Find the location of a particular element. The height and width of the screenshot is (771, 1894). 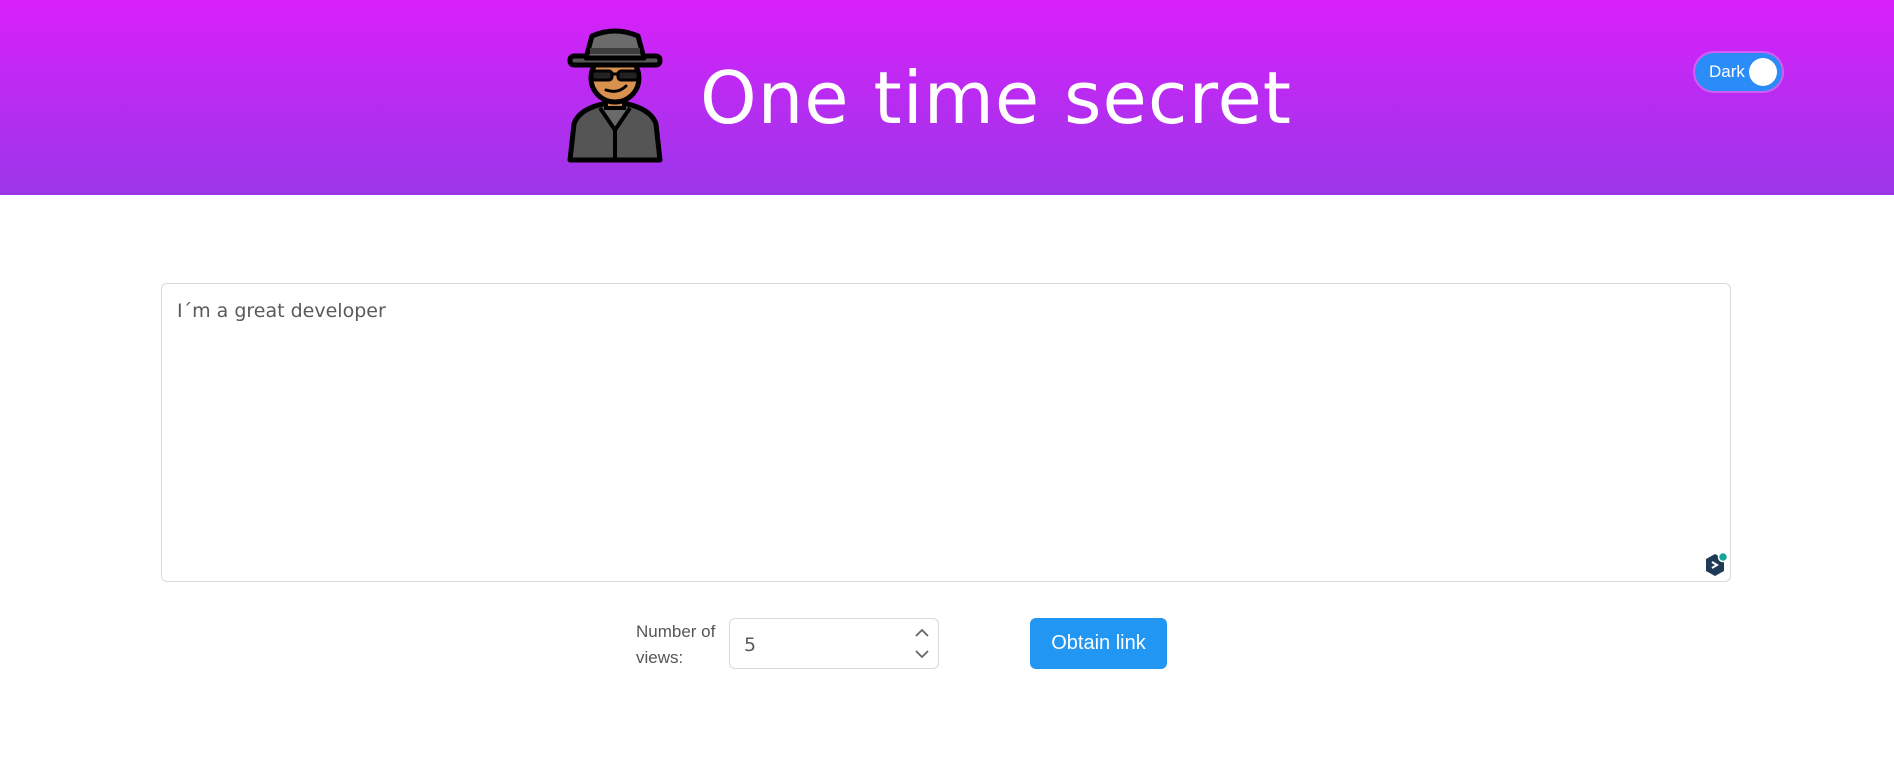

chevron-down-icon is located at coordinates (922, 654).